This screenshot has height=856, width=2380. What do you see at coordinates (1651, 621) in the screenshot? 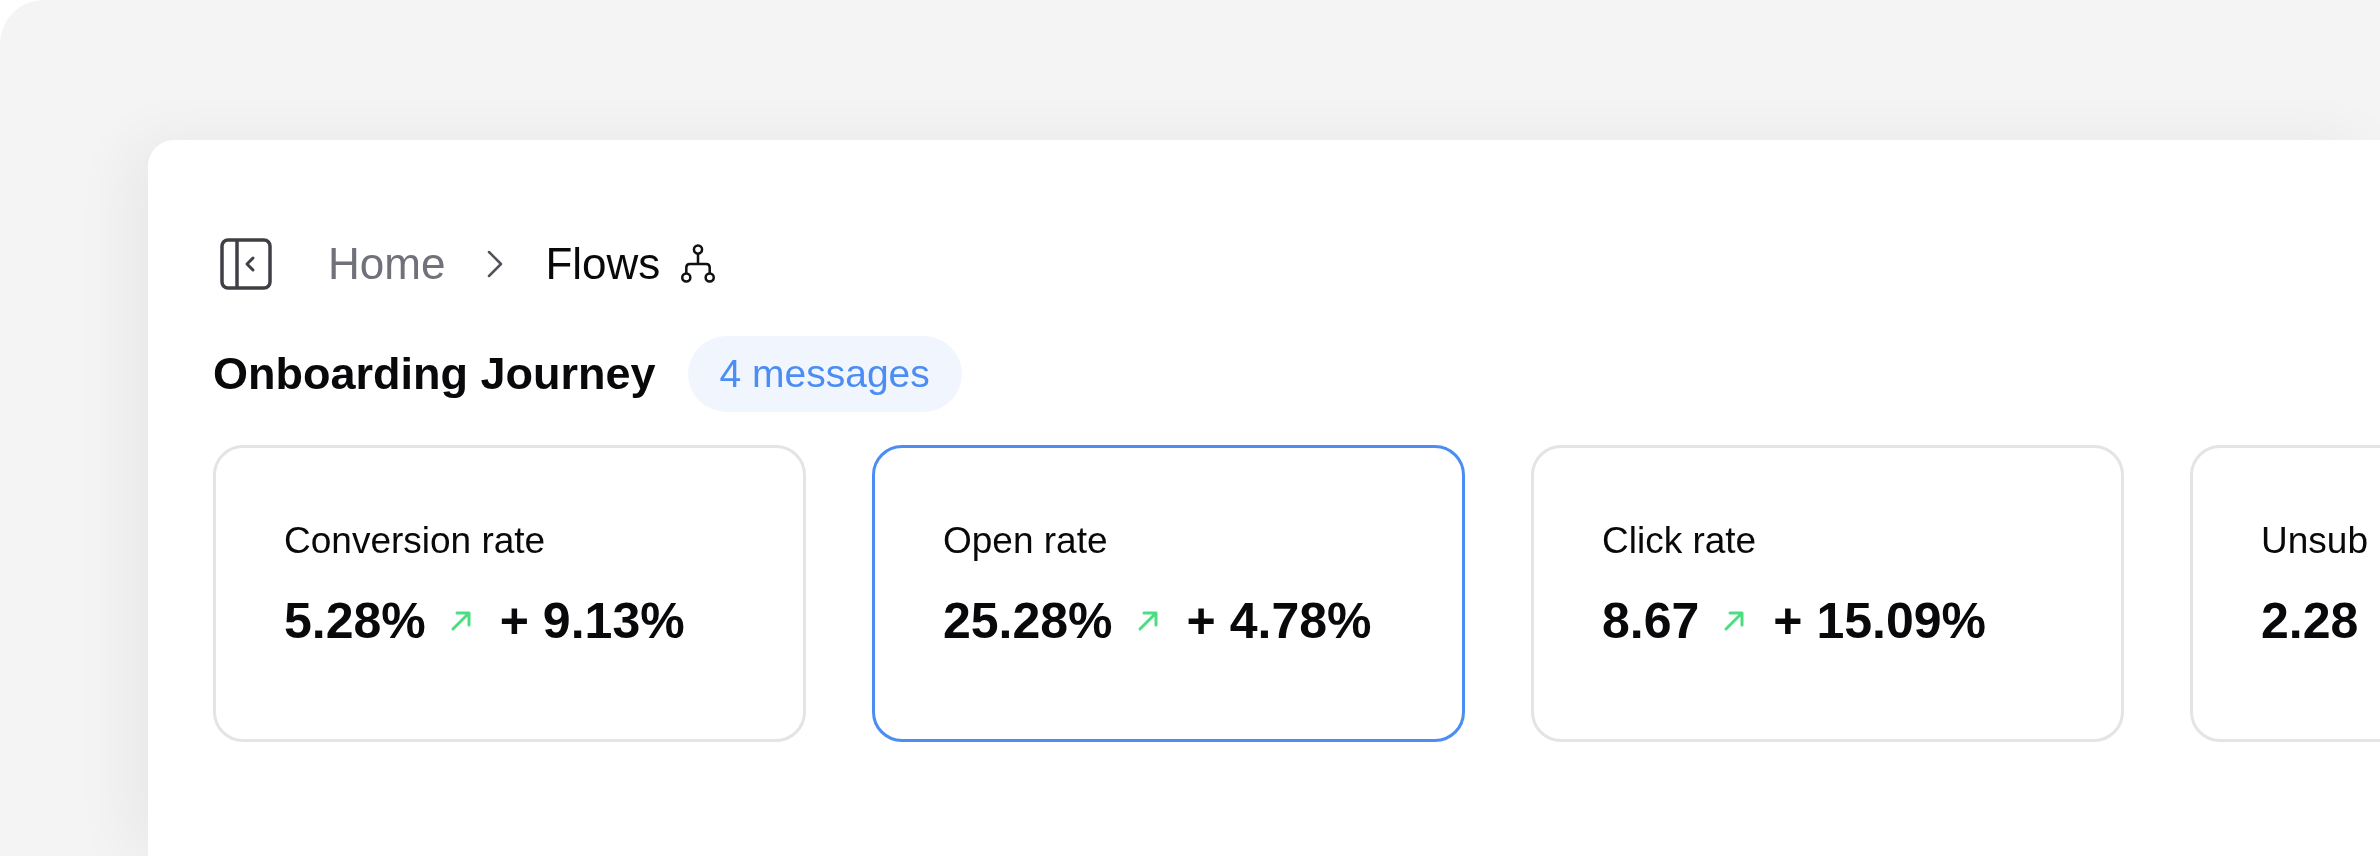
I see `metric-value: 8.67` at bounding box center [1651, 621].